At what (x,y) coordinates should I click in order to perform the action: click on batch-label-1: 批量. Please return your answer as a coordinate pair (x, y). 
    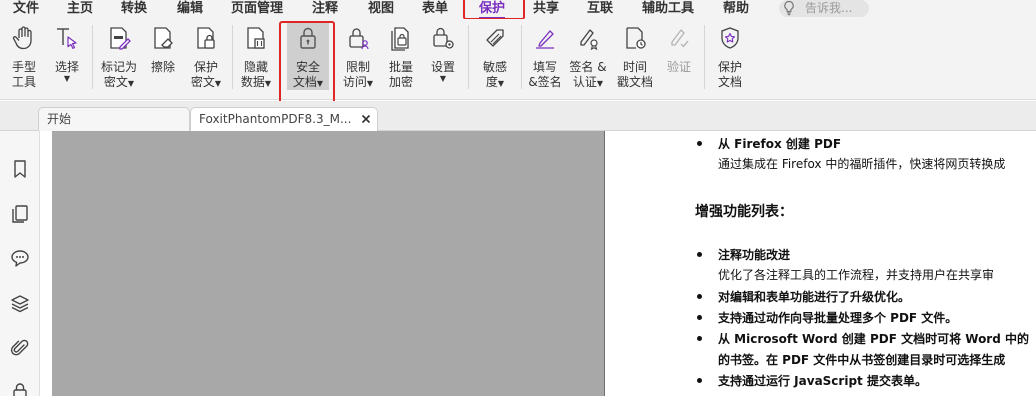
    Looking at the image, I should click on (400, 67).